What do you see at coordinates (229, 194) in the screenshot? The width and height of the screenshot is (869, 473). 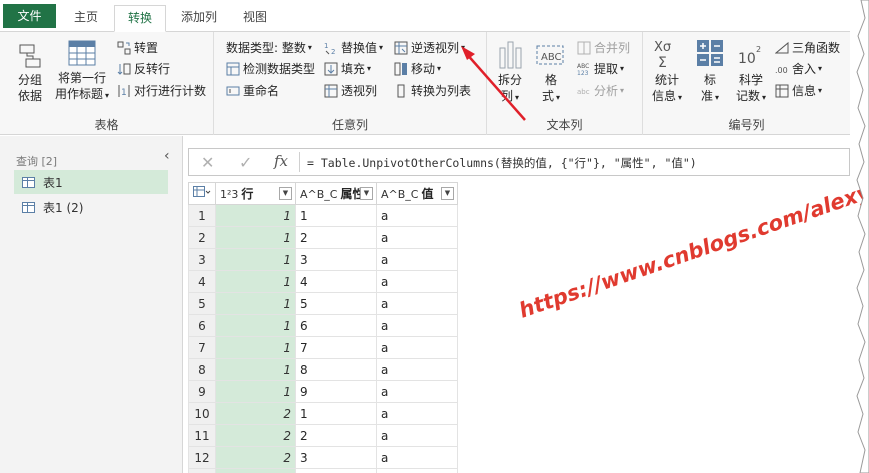 I see `whole-number-type-icon: 1²3` at bounding box center [229, 194].